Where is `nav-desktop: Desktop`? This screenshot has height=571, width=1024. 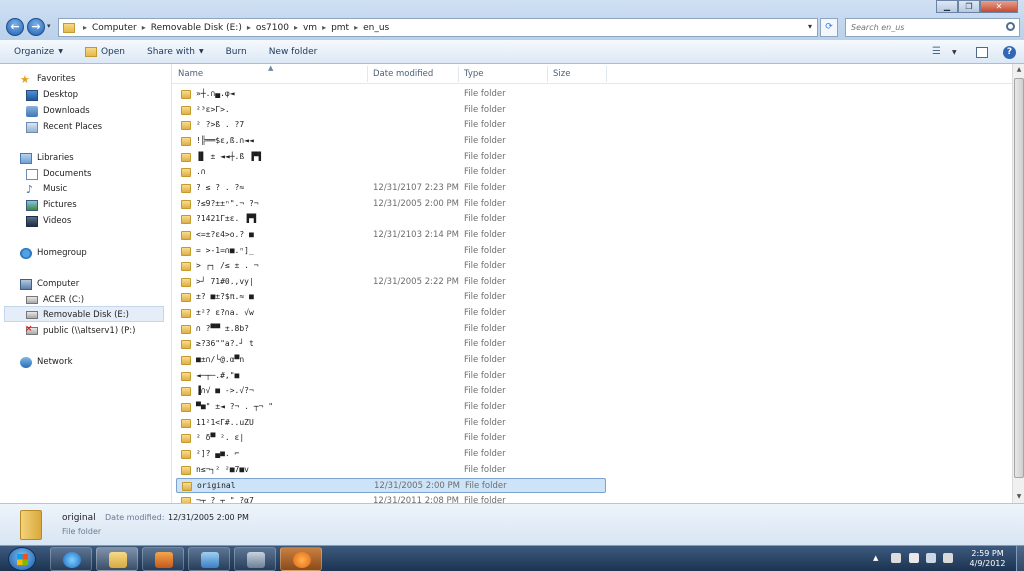
nav-desktop: Desktop is located at coordinates (52, 95).